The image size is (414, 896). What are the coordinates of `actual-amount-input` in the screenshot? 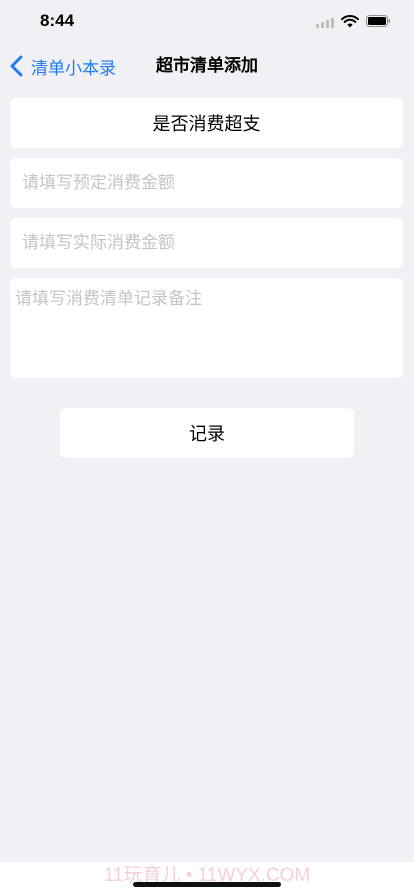 It's located at (206, 243).